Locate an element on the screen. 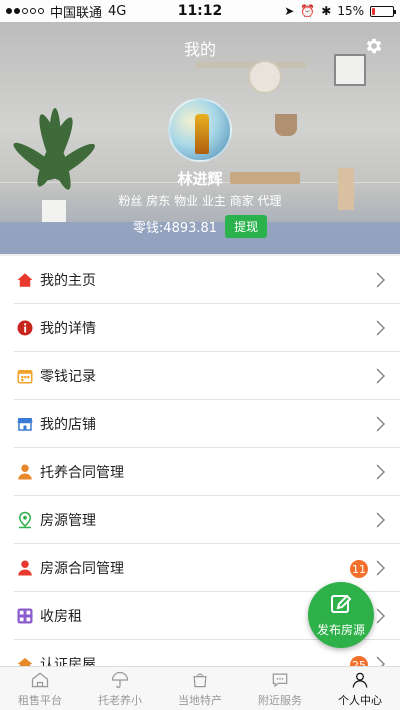 The width and height of the screenshot is (400, 710). chat-icon is located at coordinates (280, 680).